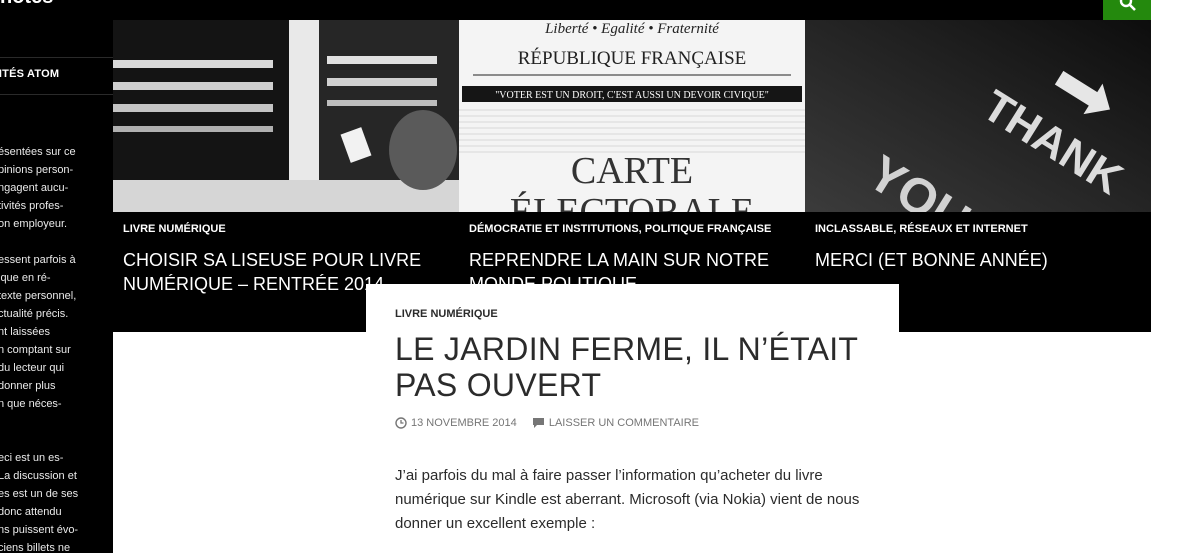 The height and width of the screenshot is (553, 1190). What do you see at coordinates (34, 314) in the screenshot?
I see `sidebar-text-line: ctualité précis.` at bounding box center [34, 314].